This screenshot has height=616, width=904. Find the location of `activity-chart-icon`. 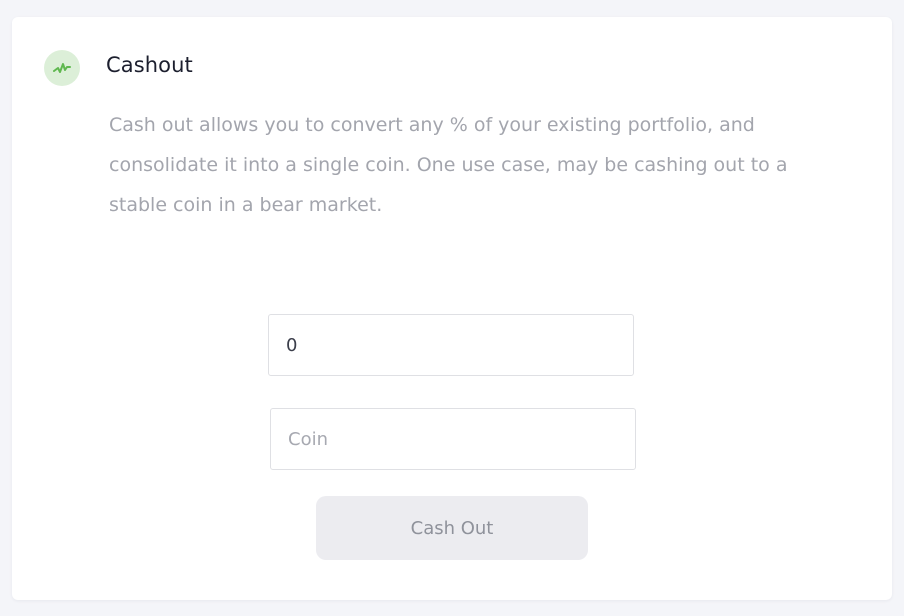

activity-chart-icon is located at coordinates (62, 68).